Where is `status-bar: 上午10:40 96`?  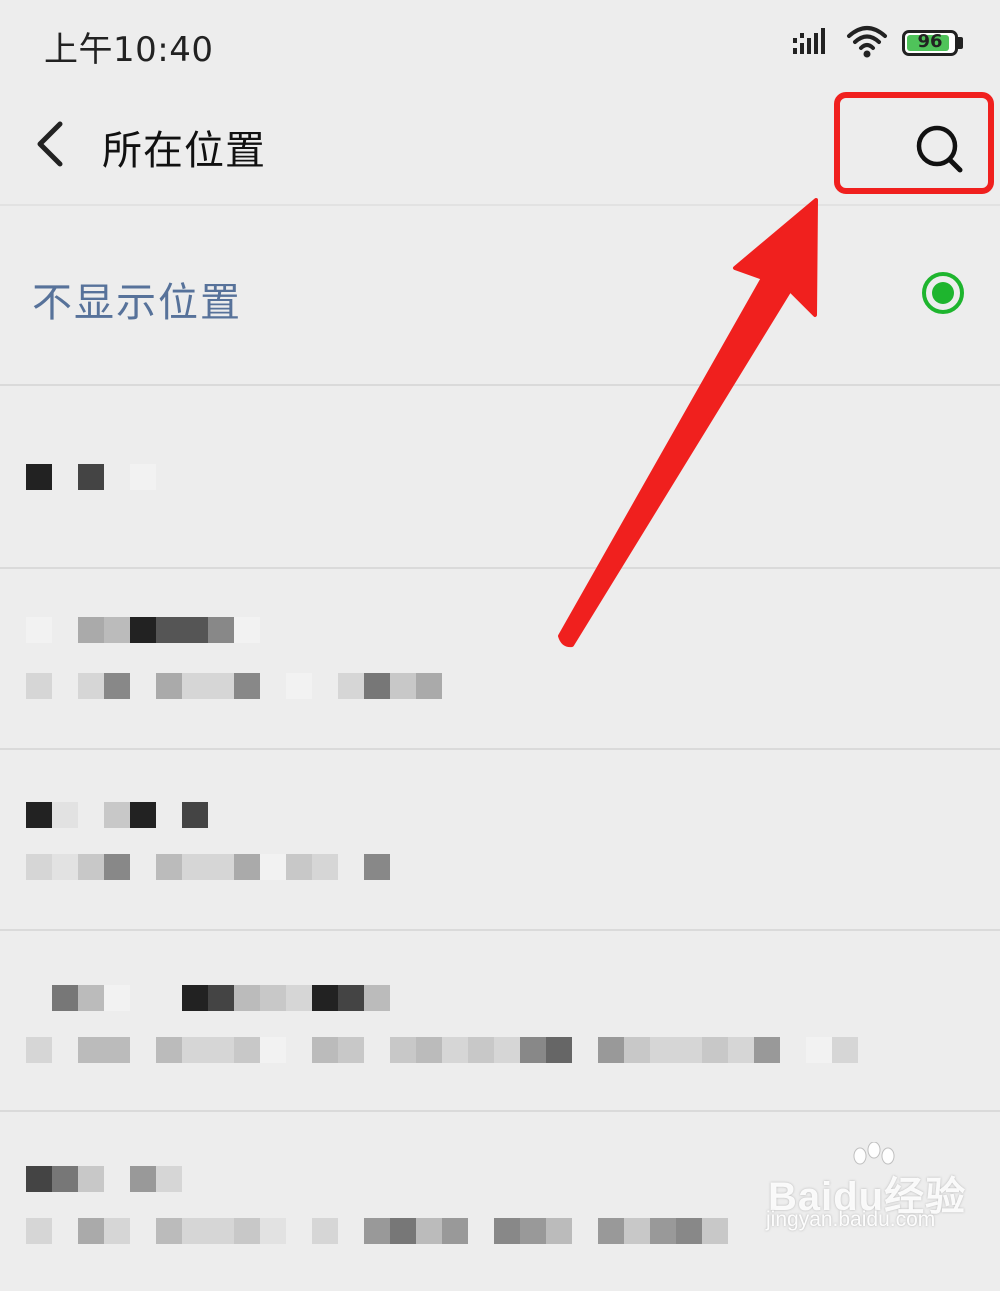 status-bar: 上午10:40 96 is located at coordinates (500, 44).